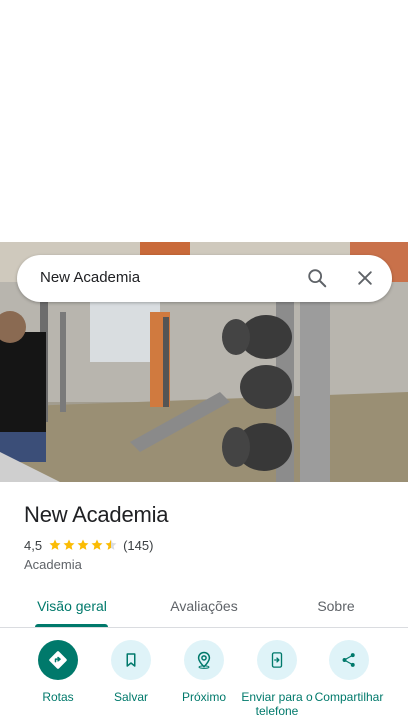 The height and width of the screenshot is (726, 408). I want to click on search-bar: New Academia, so click(204, 278).